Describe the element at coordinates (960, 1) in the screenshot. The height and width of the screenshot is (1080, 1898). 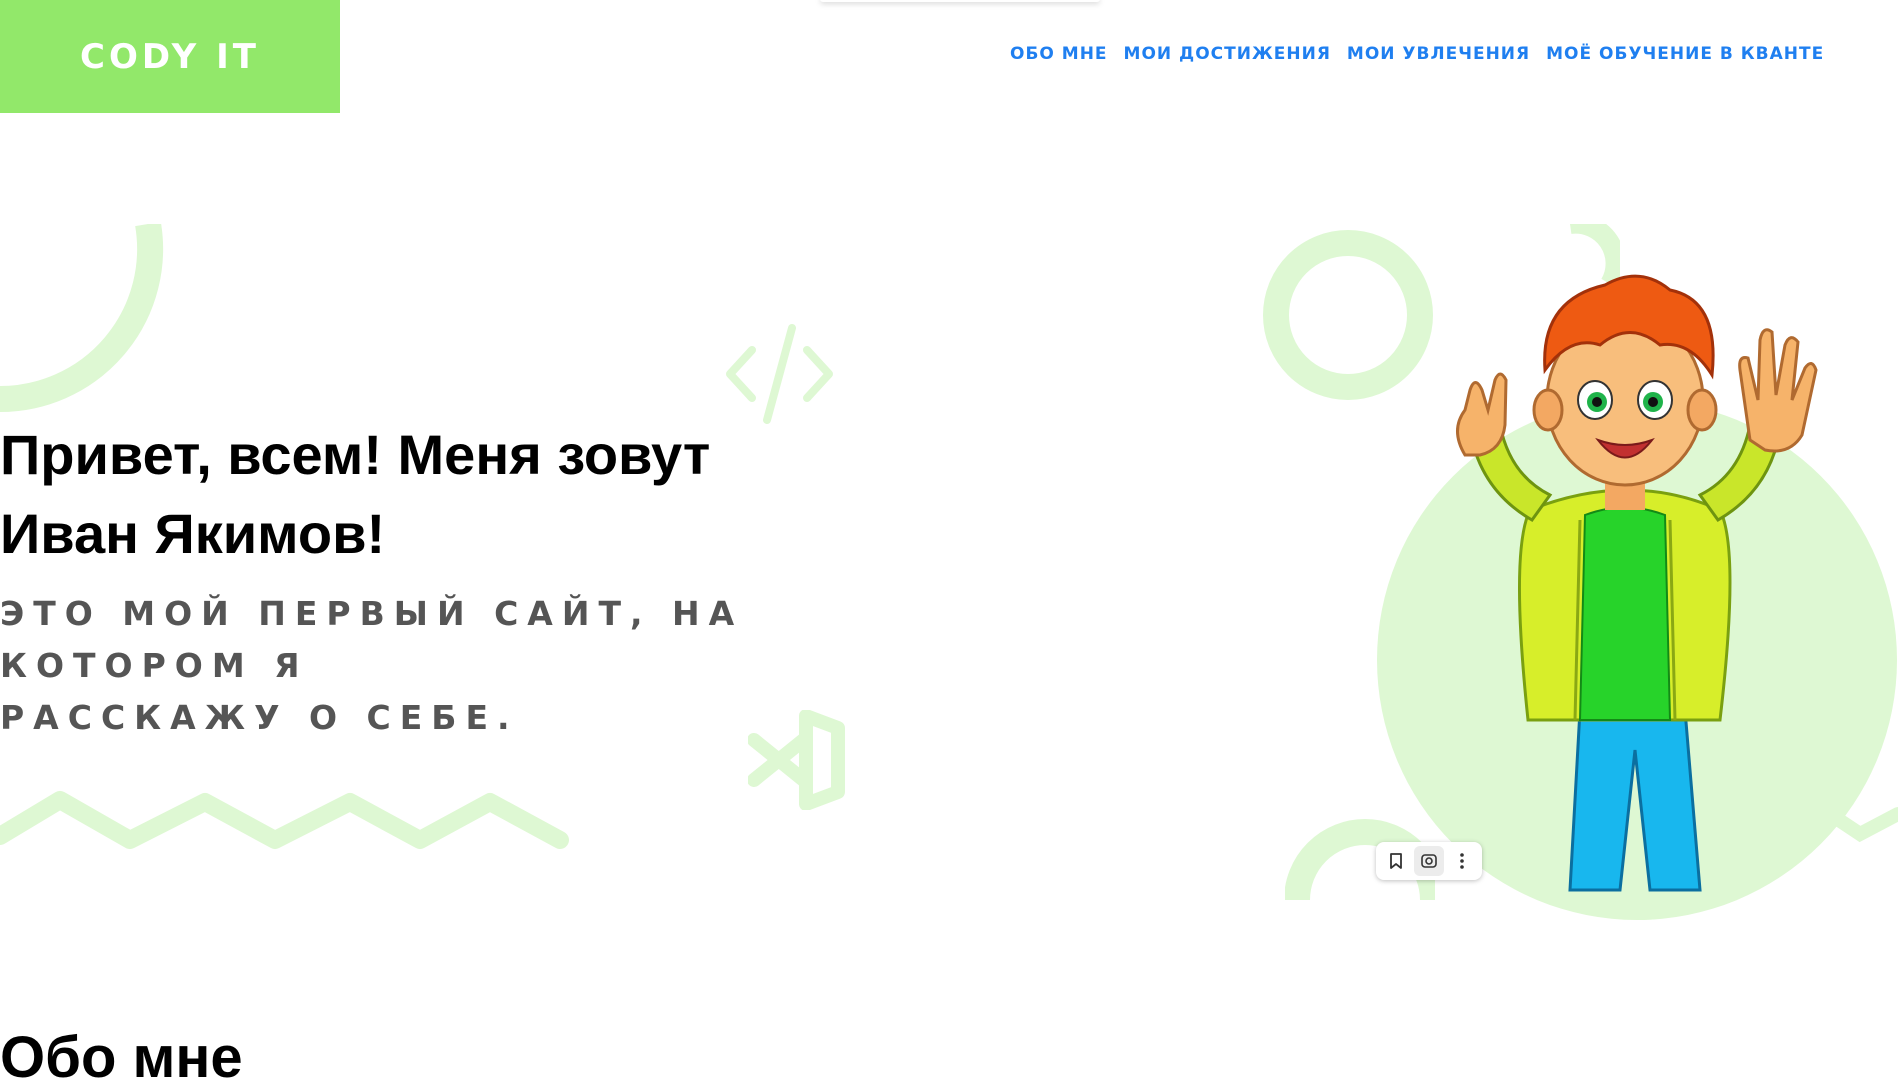
I see `top-overlay-shadow` at that location.